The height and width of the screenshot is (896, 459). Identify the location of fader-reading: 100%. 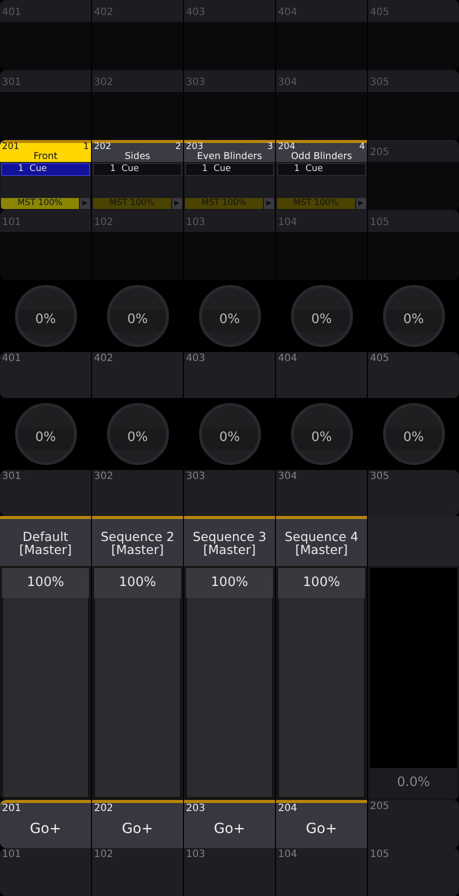
(229, 583).